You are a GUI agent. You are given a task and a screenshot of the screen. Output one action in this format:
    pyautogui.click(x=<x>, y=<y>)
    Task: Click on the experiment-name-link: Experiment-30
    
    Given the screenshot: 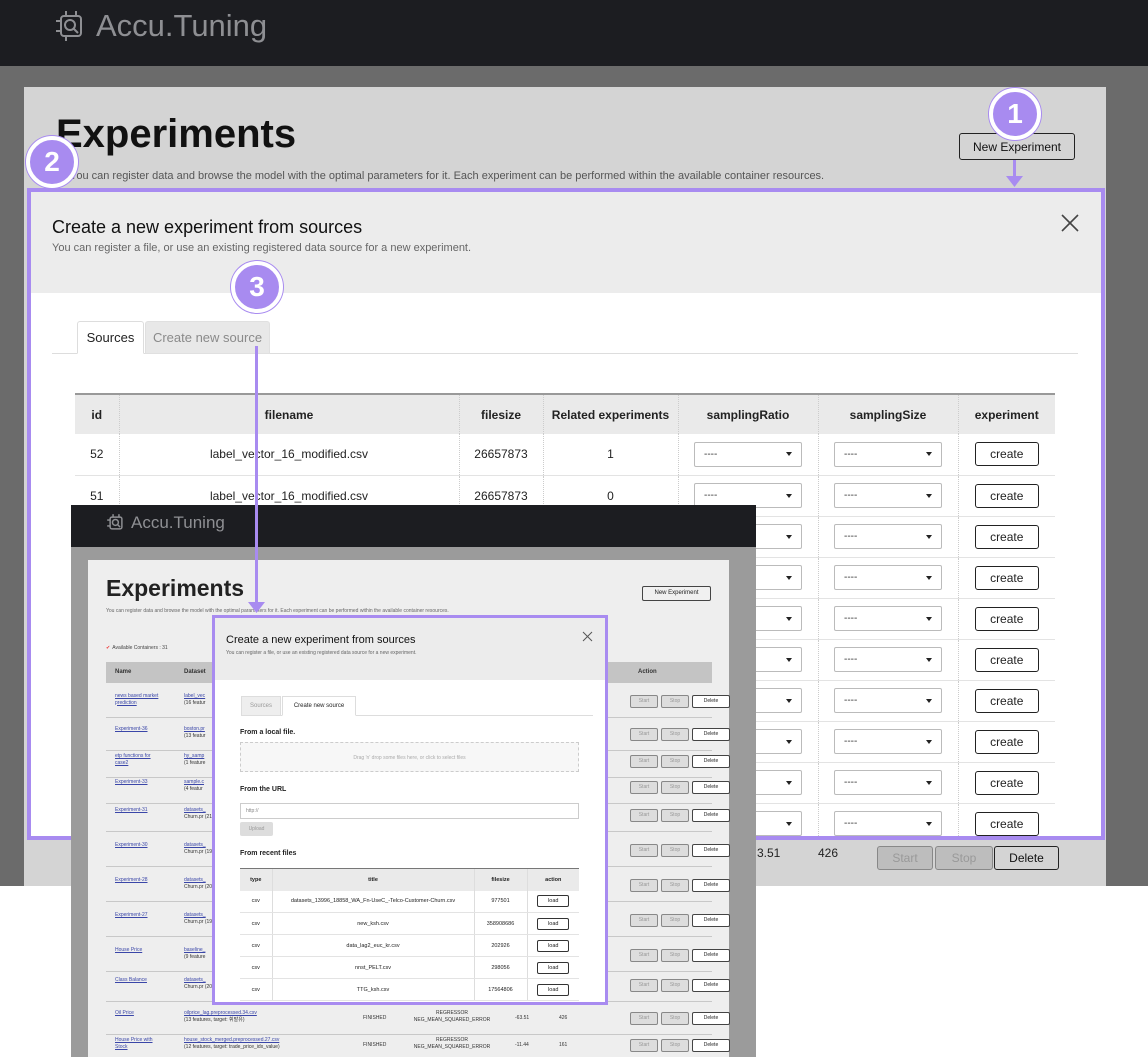 What is the action you would take?
    pyautogui.click(x=137, y=845)
    